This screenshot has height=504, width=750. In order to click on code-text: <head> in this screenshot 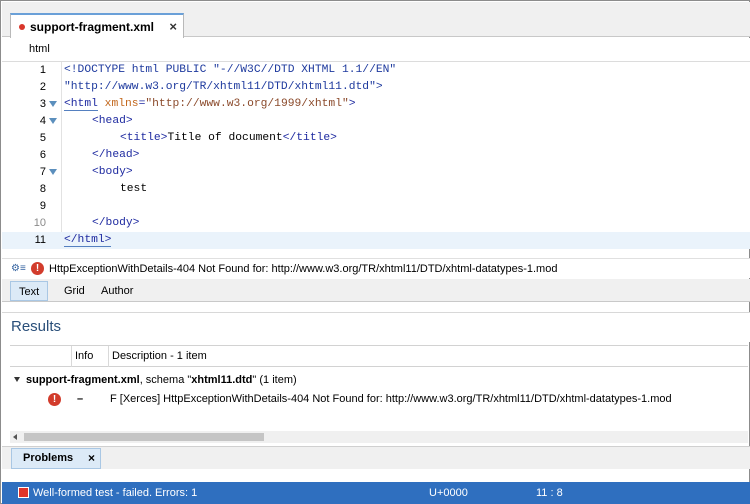, I will do `click(112, 121)`.